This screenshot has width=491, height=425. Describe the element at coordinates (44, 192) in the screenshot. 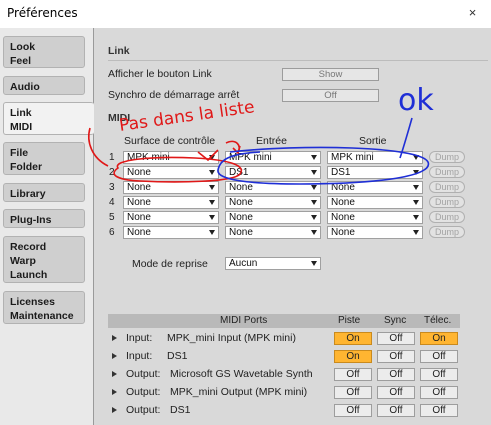

I see `tab-library: Library` at that location.